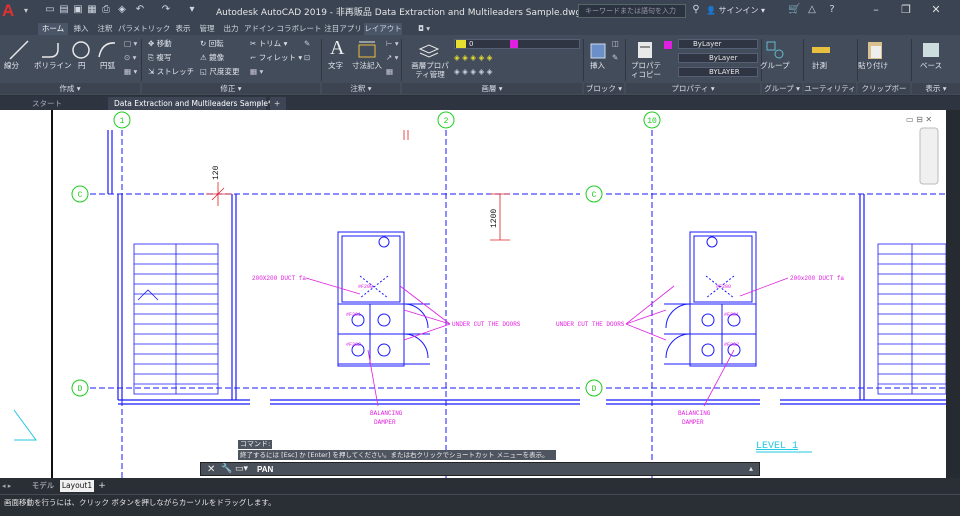 The height and width of the screenshot is (516, 960). I want to click on tab-collaborate: コラボレート, so click(299, 29).